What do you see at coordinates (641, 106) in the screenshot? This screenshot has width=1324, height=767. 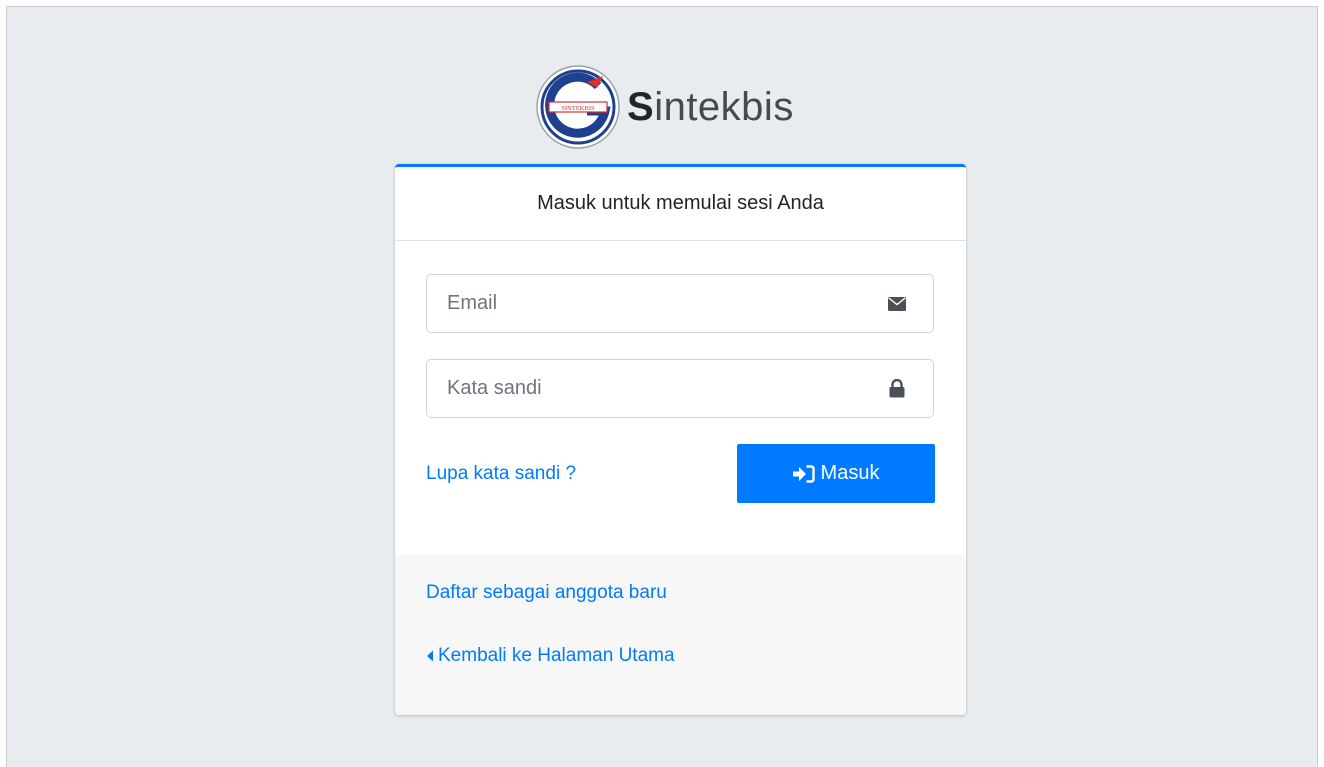 I see `brand-first-letter: S` at bounding box center [641, 106].